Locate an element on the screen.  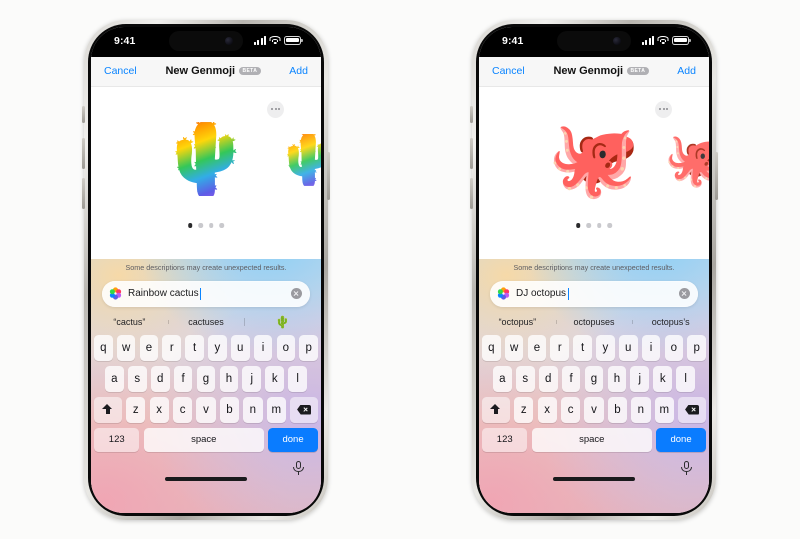
search-input: Rainbow cactus is located at coordinates (206, 293).